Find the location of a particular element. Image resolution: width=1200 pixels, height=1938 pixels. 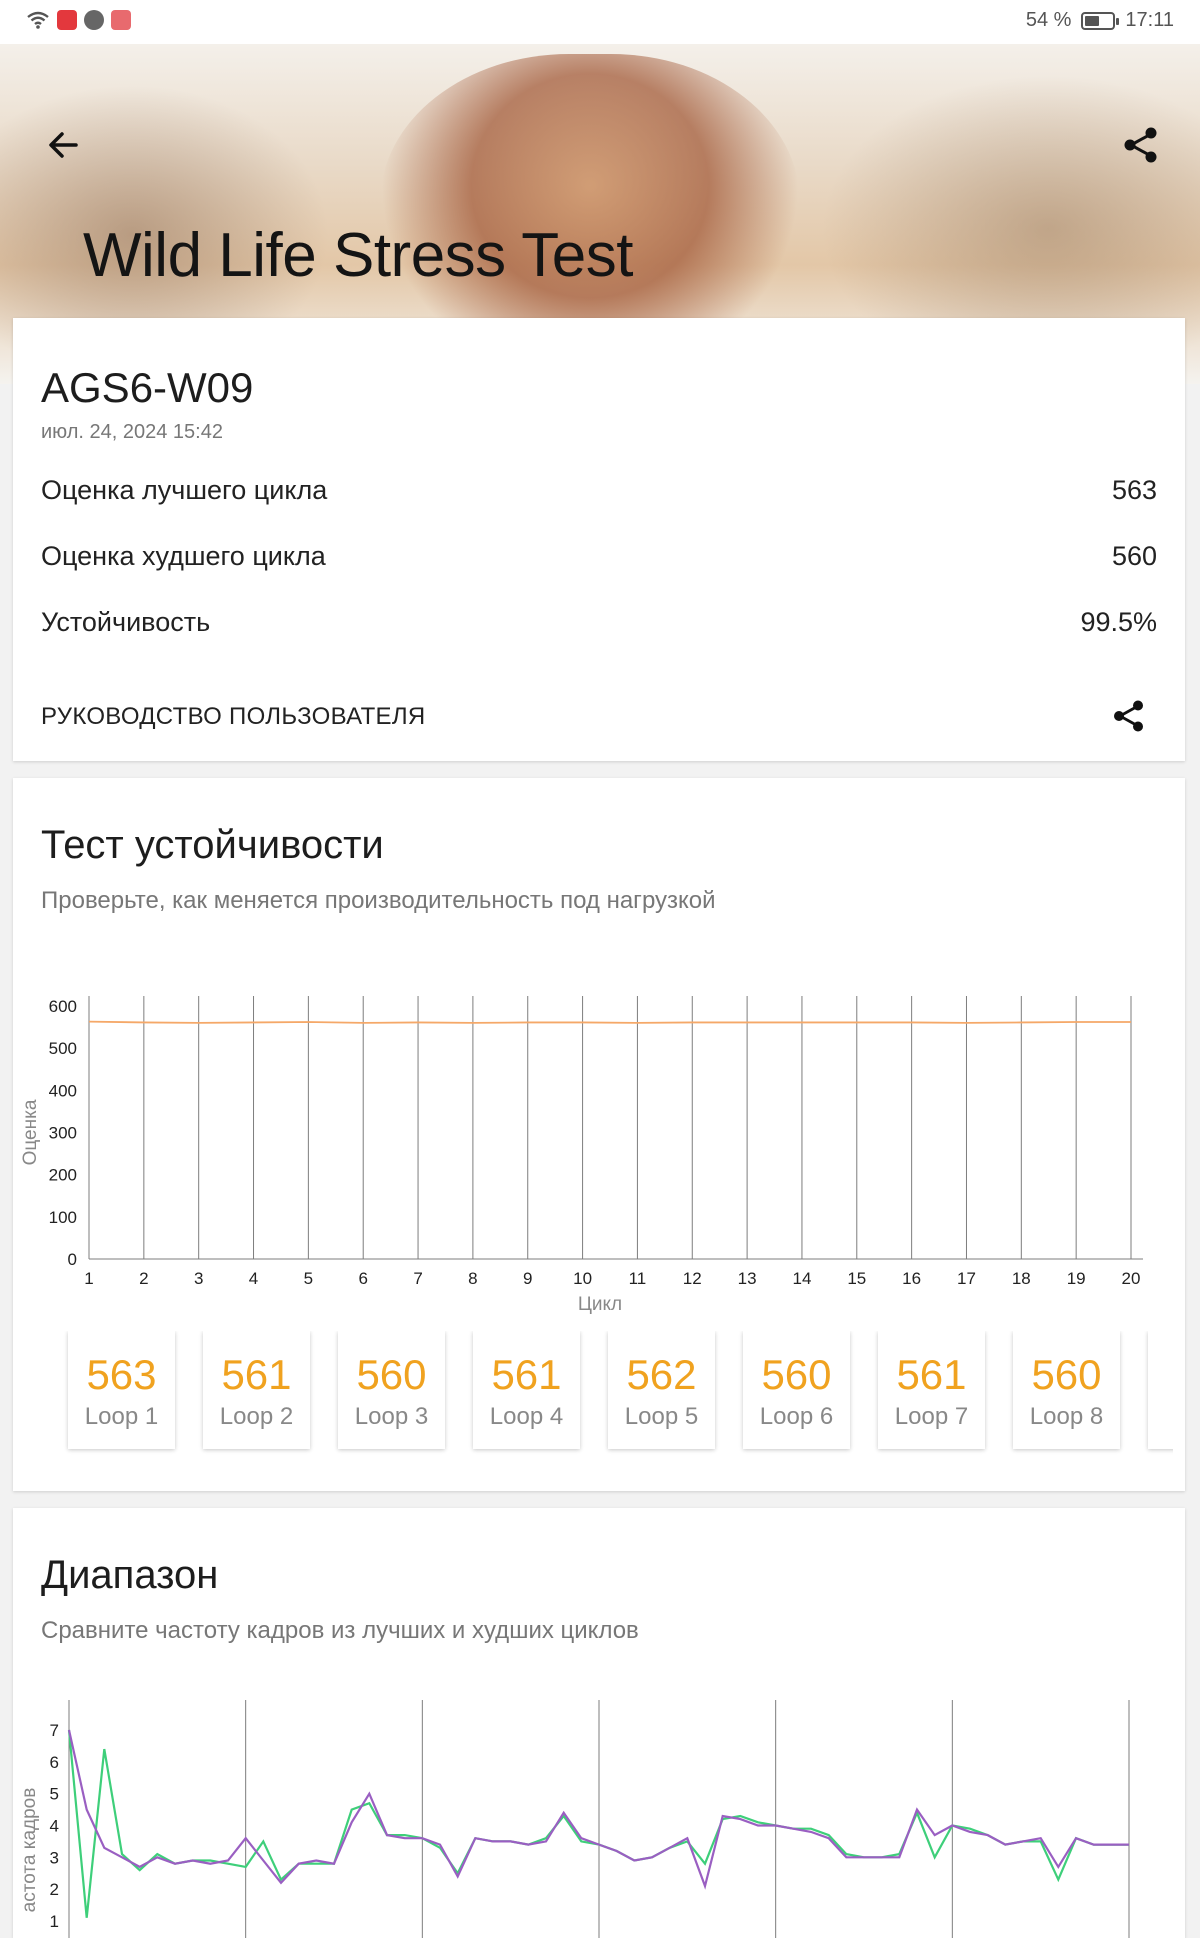

loop-tile: 560 Loop 8 is located at coordinates (1066, 1390).